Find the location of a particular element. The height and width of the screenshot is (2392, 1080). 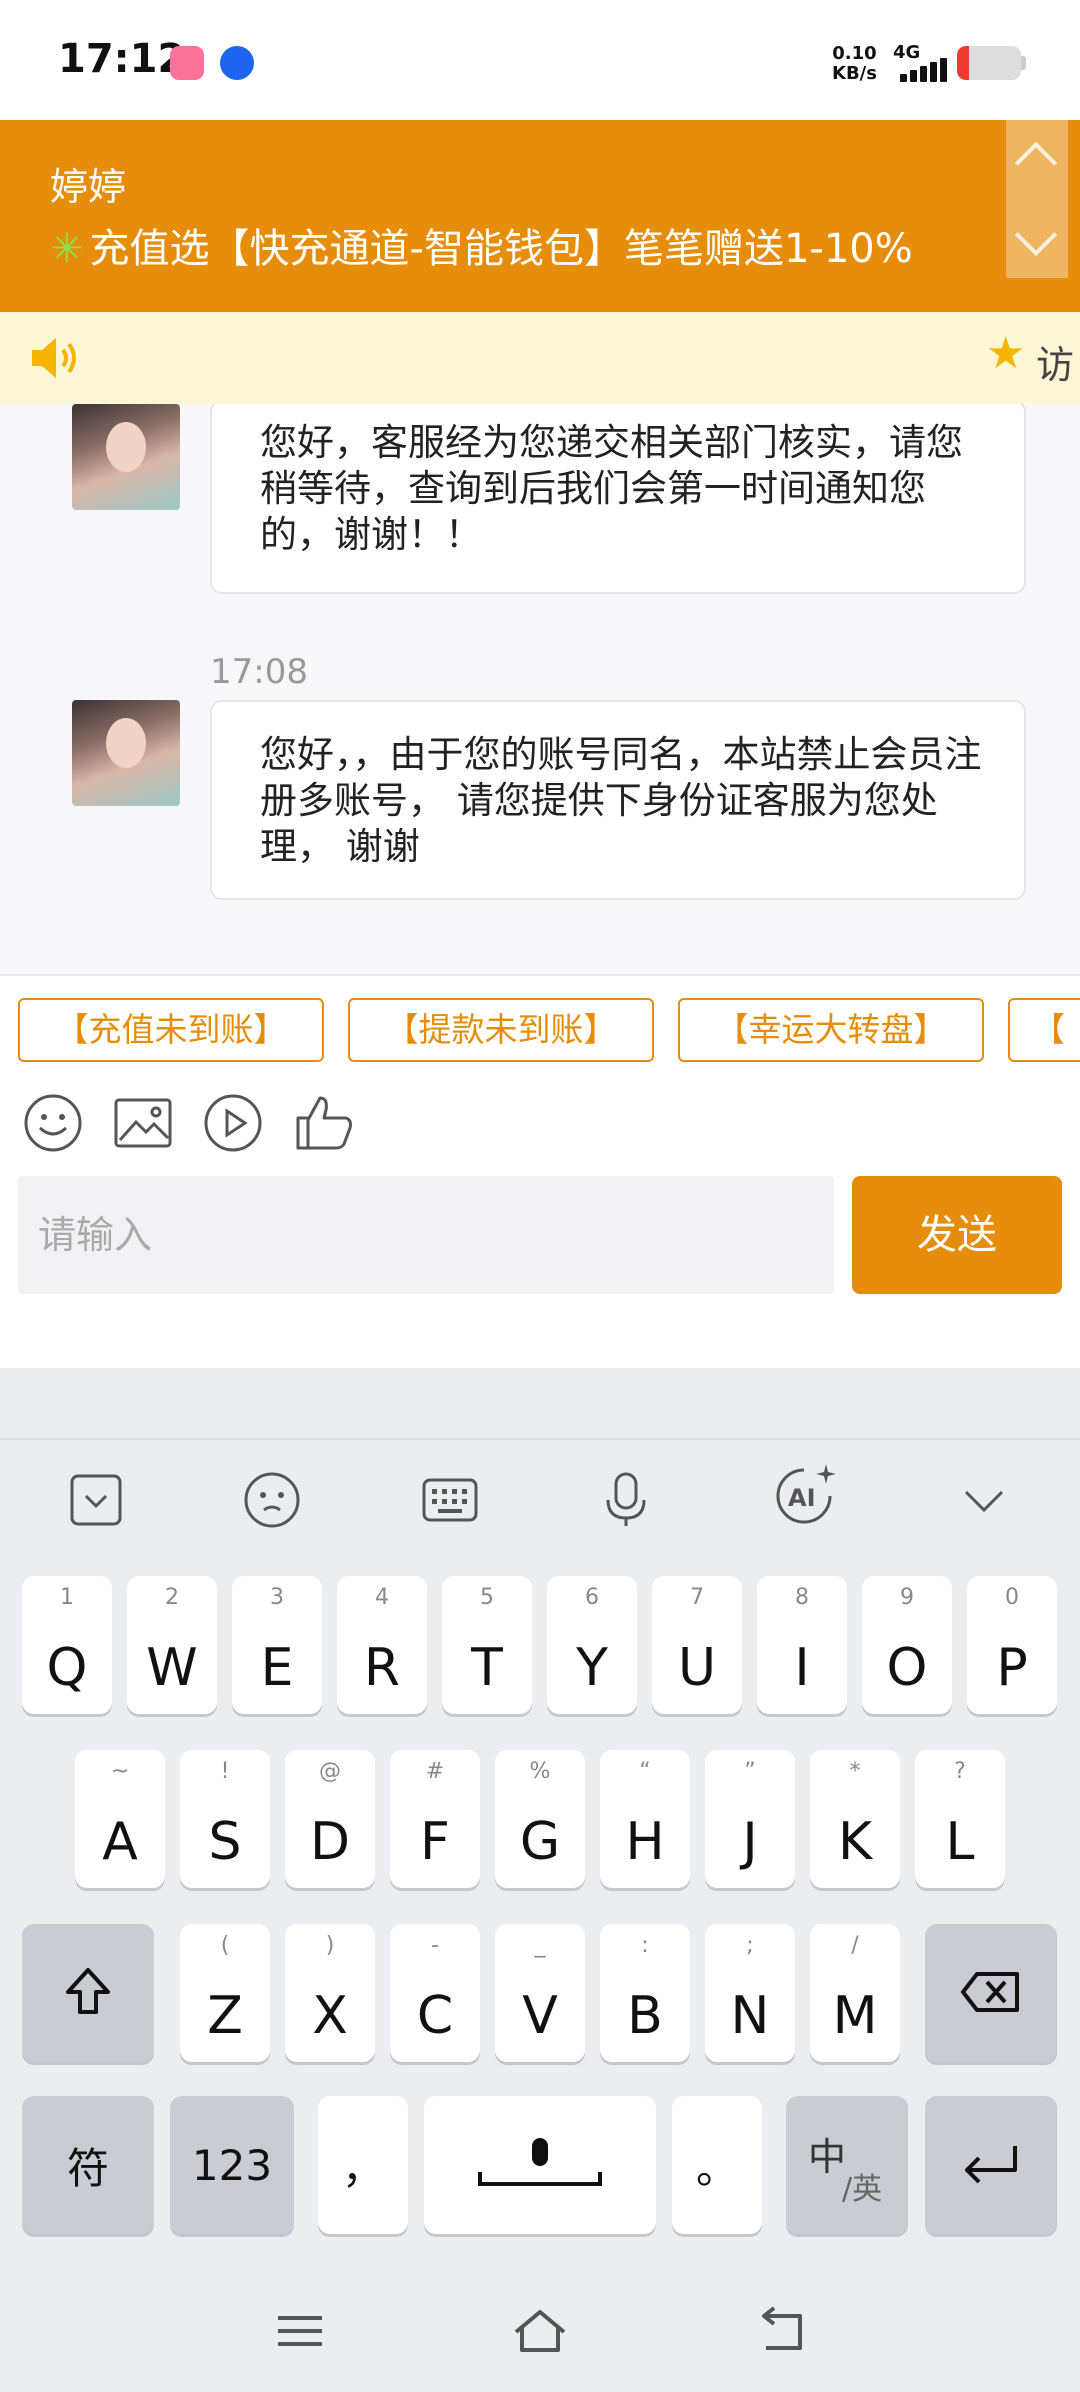

keyboard-hide-icon is located at coordinates (984, 1500).